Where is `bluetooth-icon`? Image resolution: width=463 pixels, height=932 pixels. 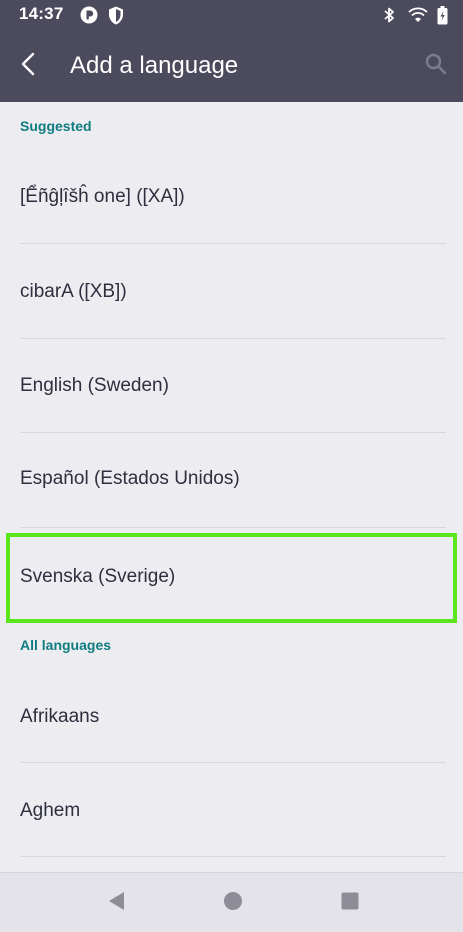
bluetooth-icon is located at coordinates (389, 15).